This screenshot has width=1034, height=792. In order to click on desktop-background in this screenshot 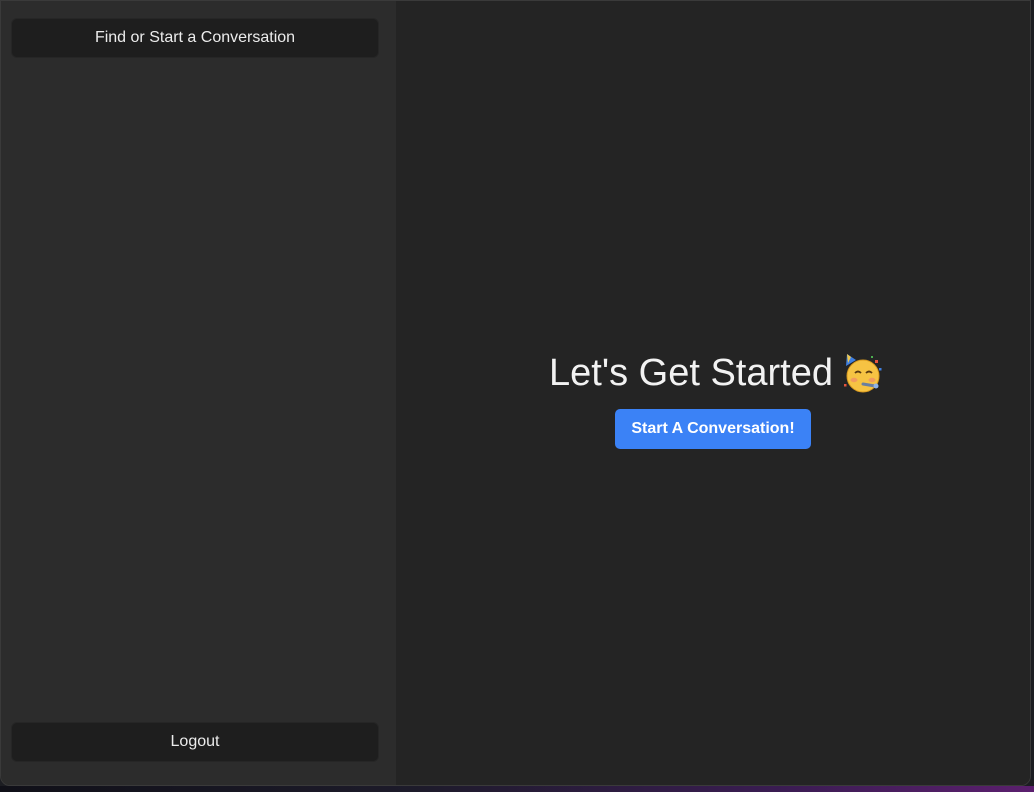, I will do `click(517, 789)`.